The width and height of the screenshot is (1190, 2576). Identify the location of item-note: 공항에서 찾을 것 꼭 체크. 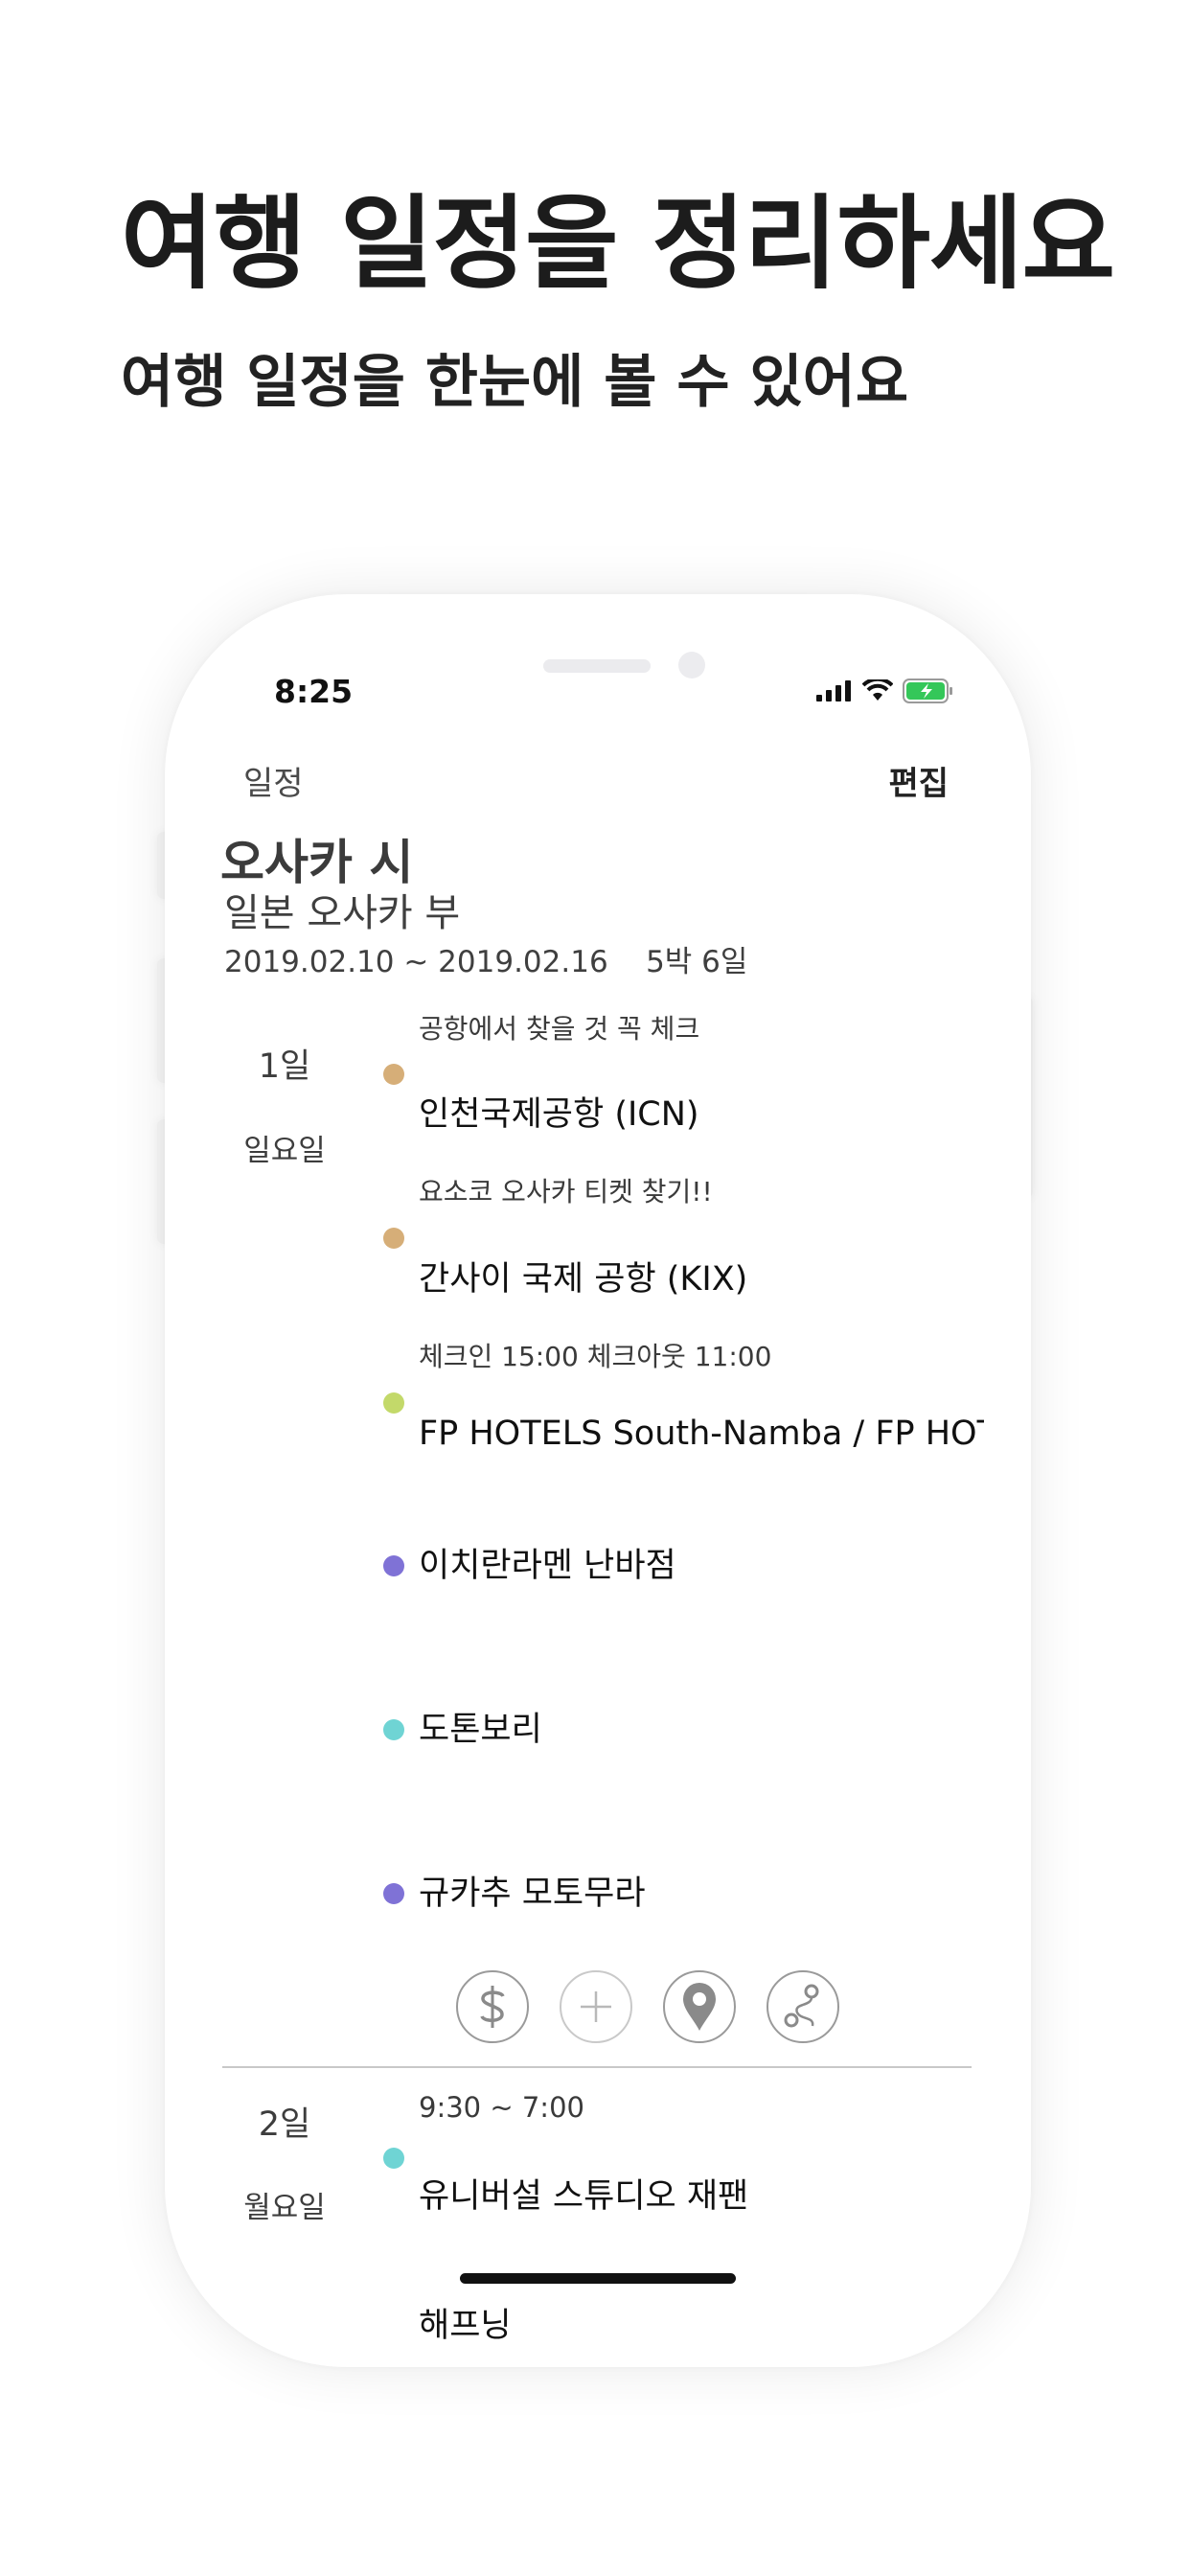
(559, 1029).